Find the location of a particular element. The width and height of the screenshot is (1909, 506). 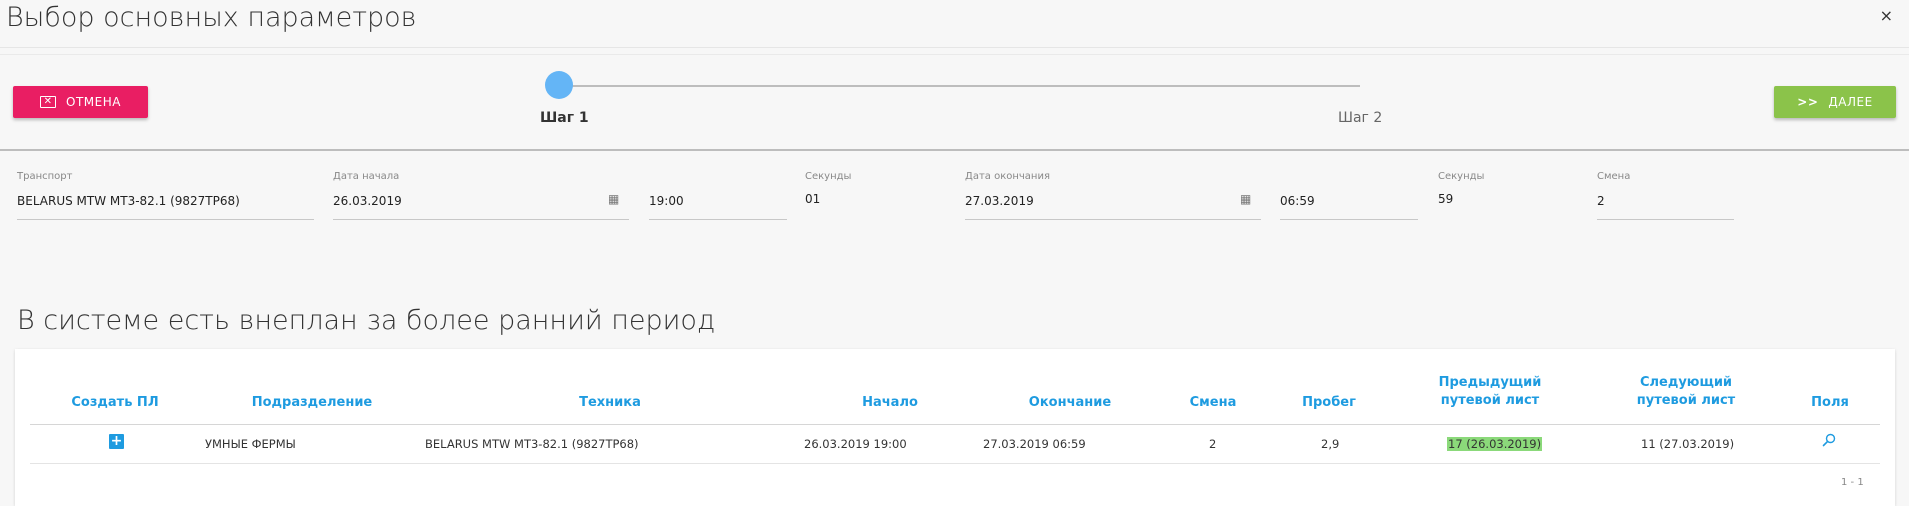

cell-mileage: 2,9 is located at coordinates (1330, 444).